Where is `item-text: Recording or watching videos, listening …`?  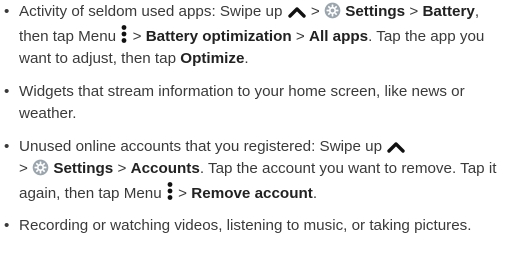
item-text: Recording or watching videos, listening … is located at coordinates (245, 225).